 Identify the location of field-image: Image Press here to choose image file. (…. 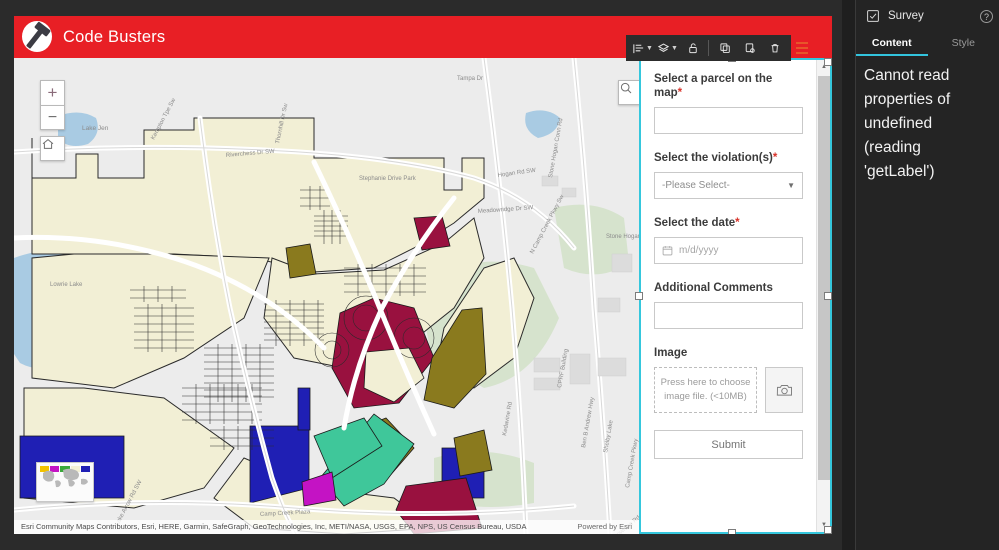
(728, 379).